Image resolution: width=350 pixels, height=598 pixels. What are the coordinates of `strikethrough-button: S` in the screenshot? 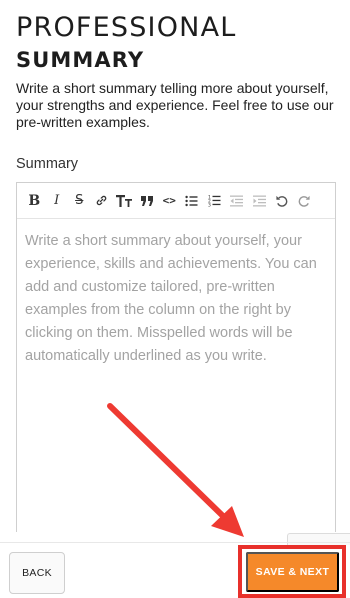 It's located at (79, 201).